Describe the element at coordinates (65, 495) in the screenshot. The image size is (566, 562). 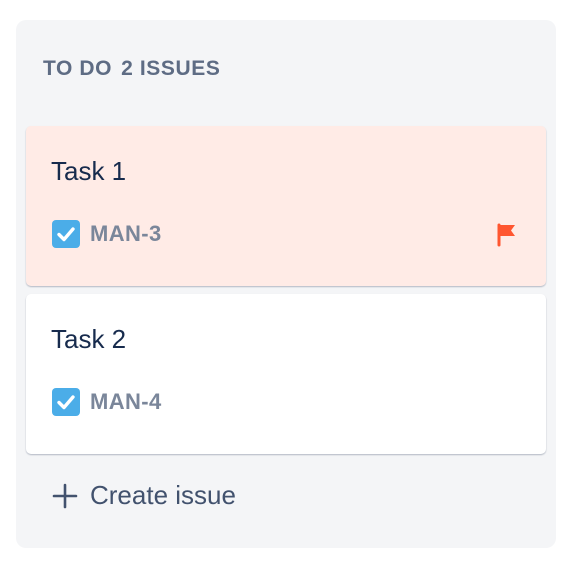
I see `plus-icon` at that location.